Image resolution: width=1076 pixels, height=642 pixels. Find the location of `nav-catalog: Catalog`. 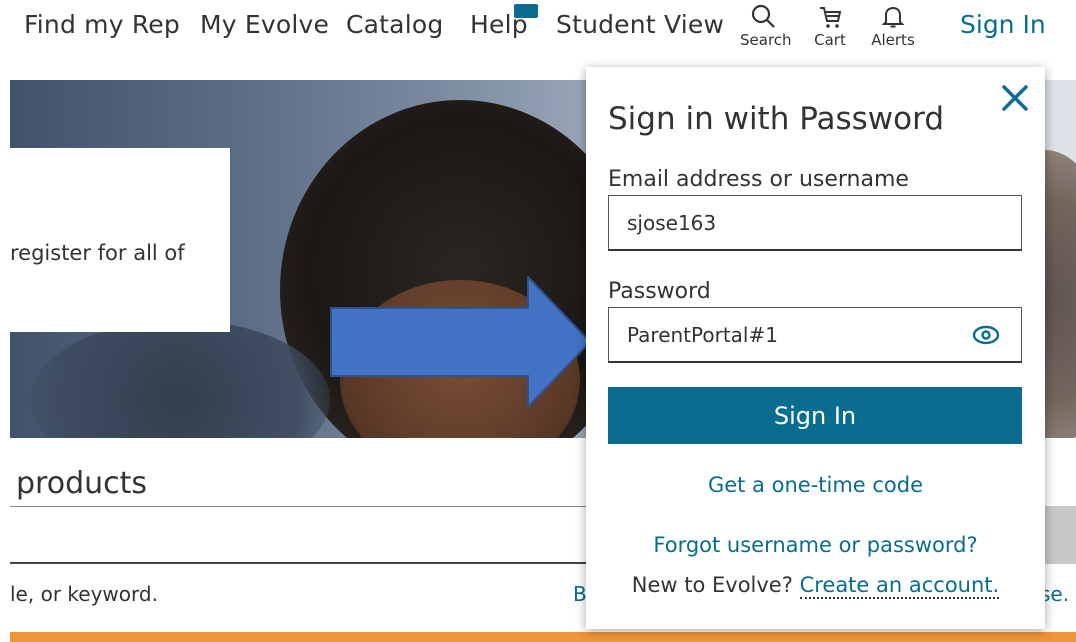

nav-catalog: Catalog is located at coordinates (394, 24).